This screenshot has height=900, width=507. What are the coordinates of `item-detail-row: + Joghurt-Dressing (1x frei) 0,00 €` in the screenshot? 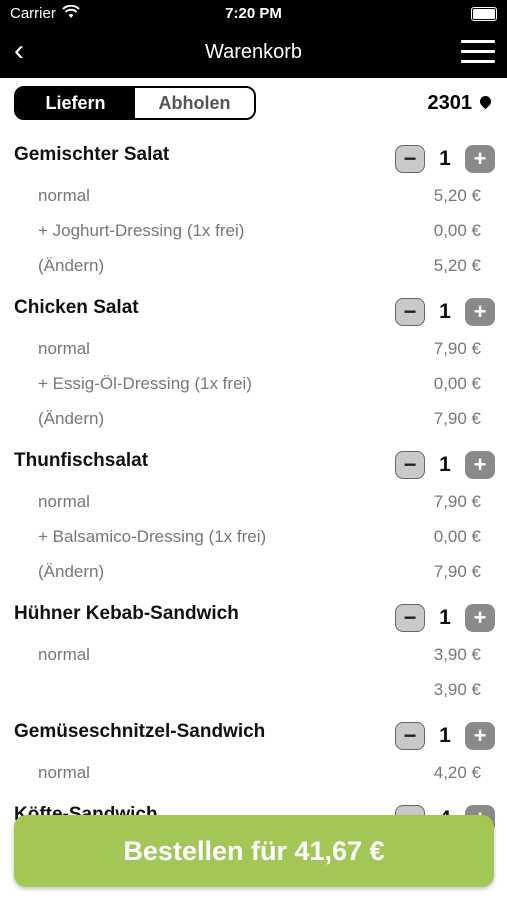 It's located at (253, 230).